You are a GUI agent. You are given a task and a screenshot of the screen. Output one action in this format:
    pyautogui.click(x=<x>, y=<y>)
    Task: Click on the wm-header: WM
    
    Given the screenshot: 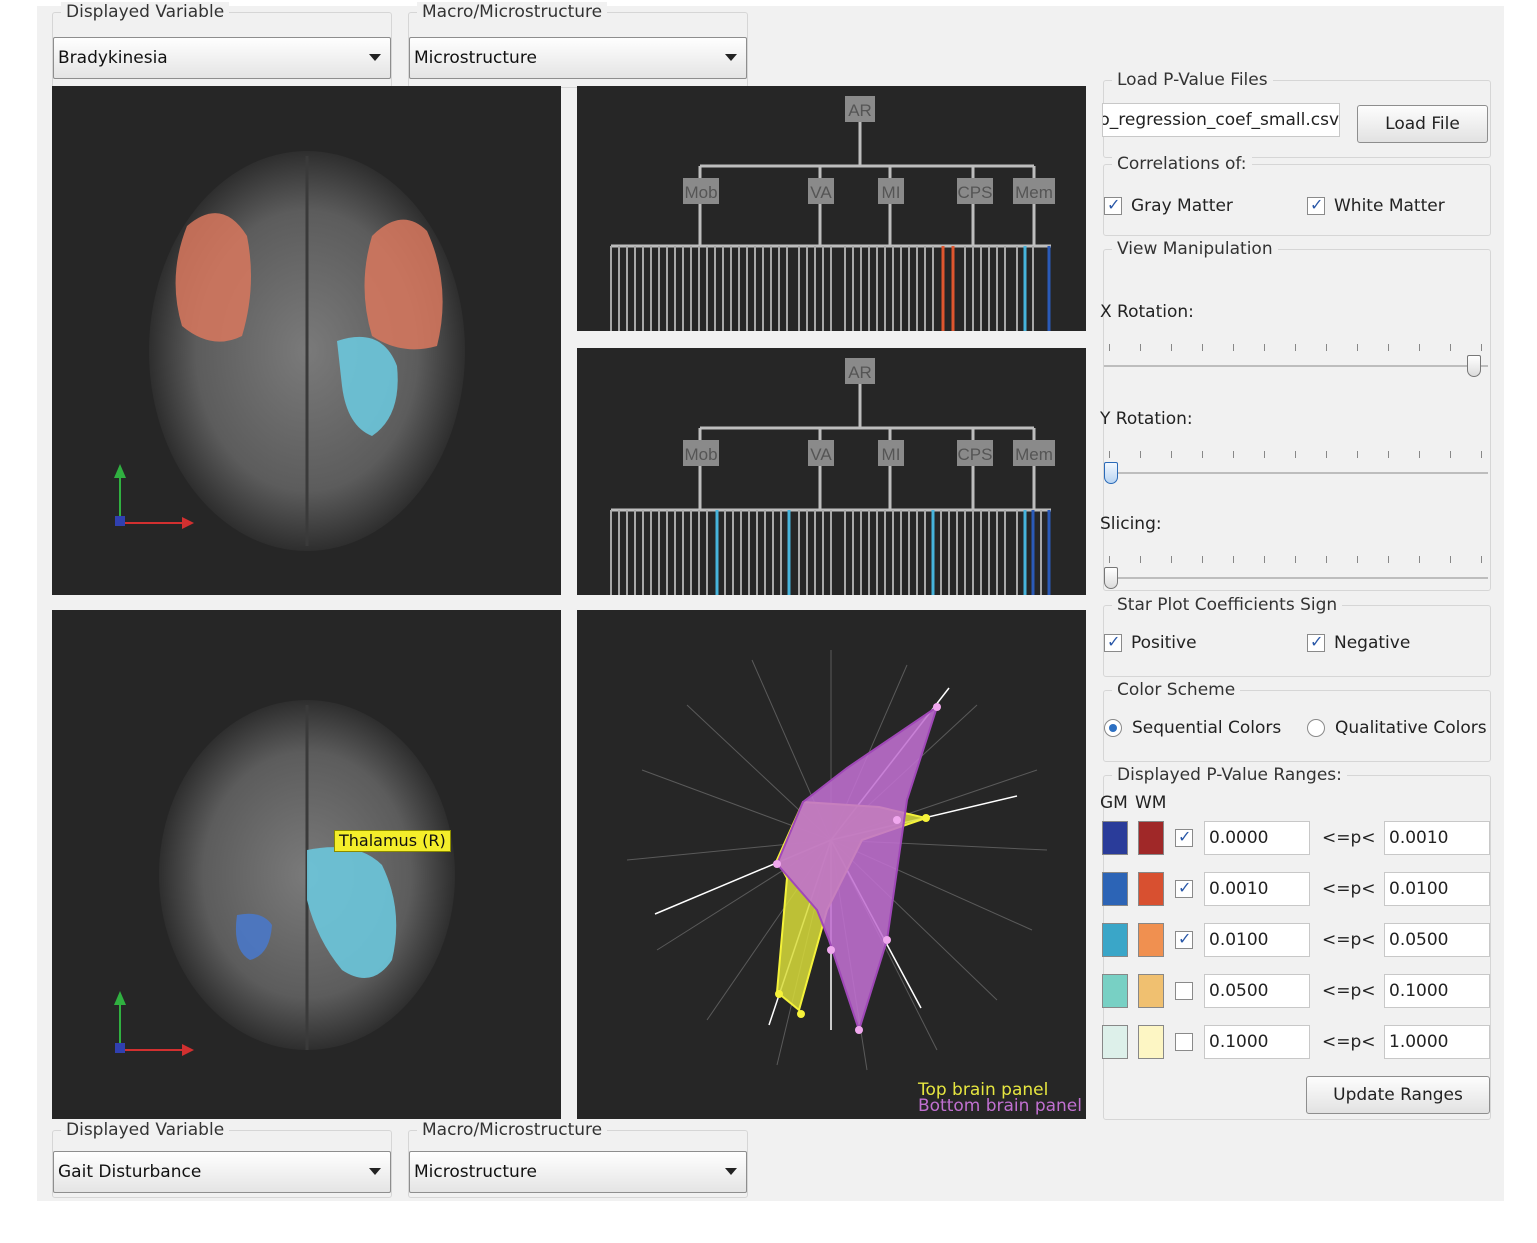 What is the action you would take?
    pyautogui.click(x=1151, y=803)
    